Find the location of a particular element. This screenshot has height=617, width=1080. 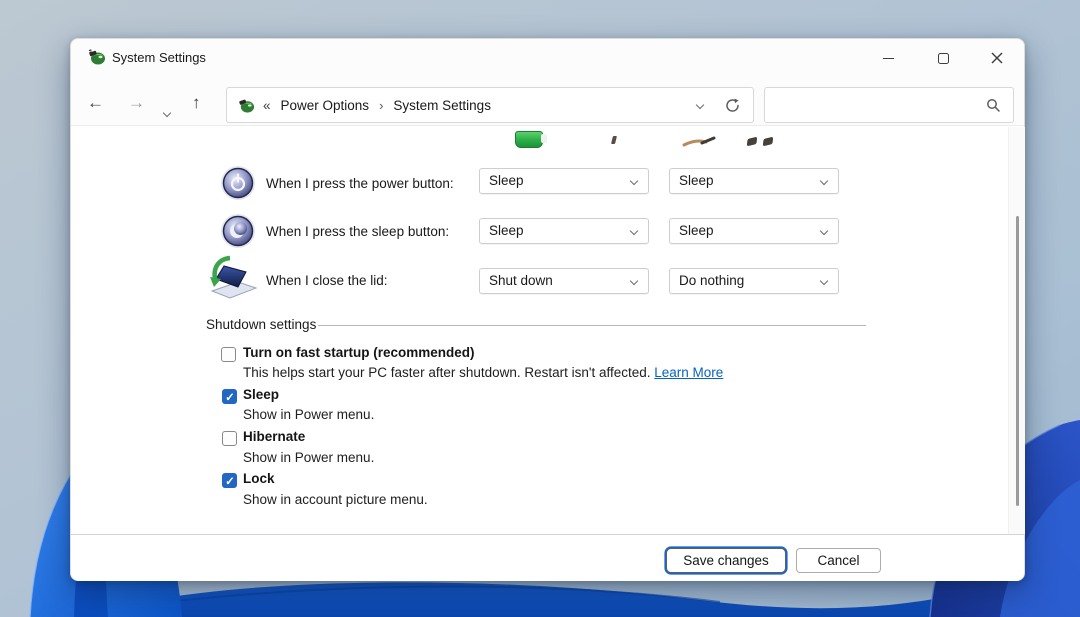

vertical-scrollbar is located at coordinates (1016, 330).